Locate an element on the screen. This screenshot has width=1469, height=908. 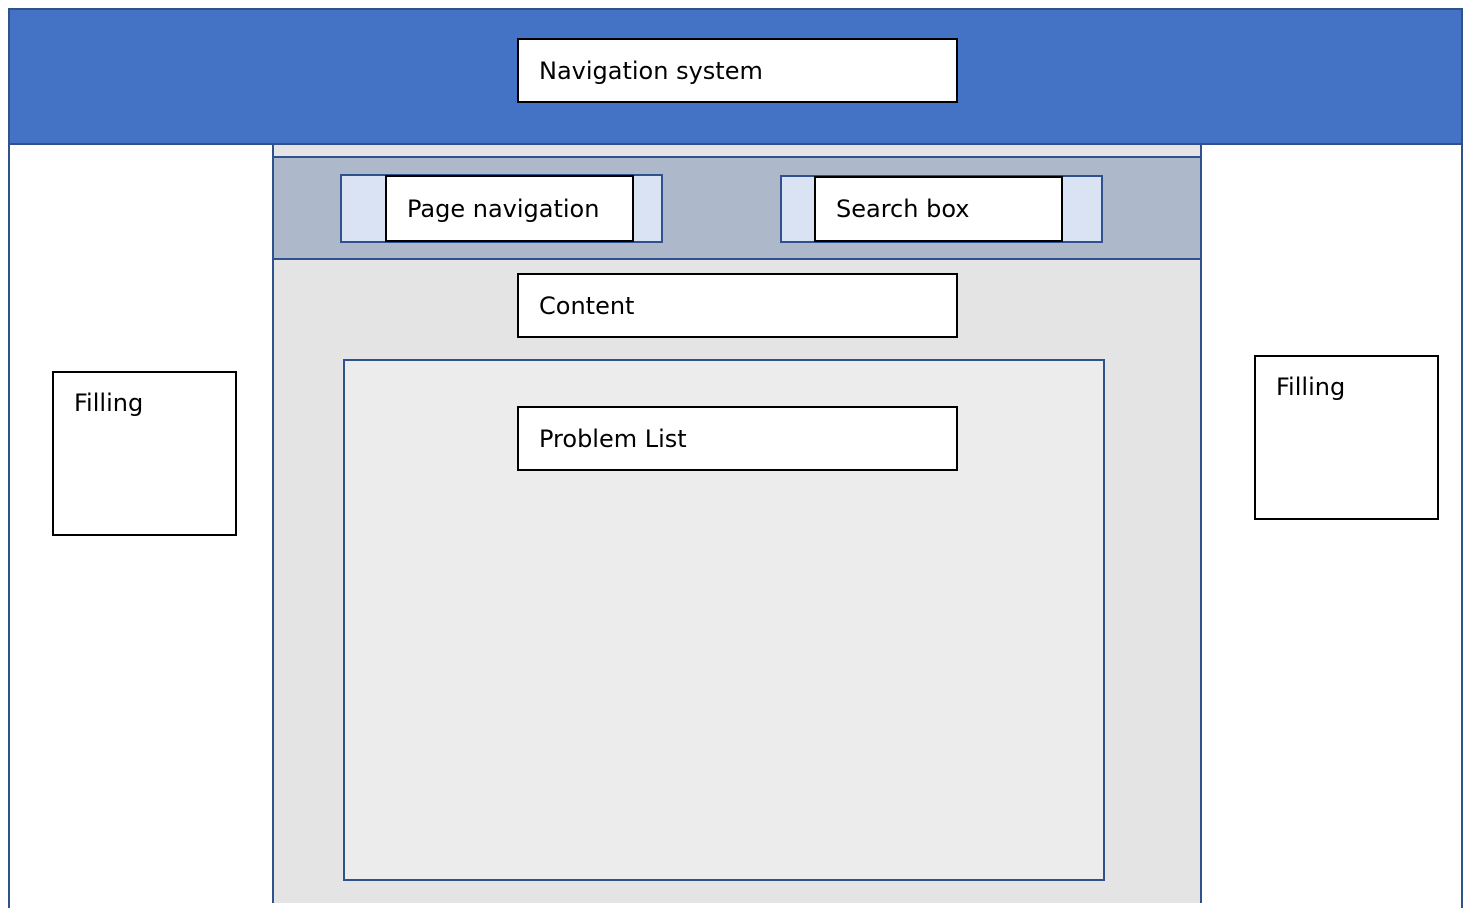
navigation-system-label: Navigation system is located at coordinates (737, 70).